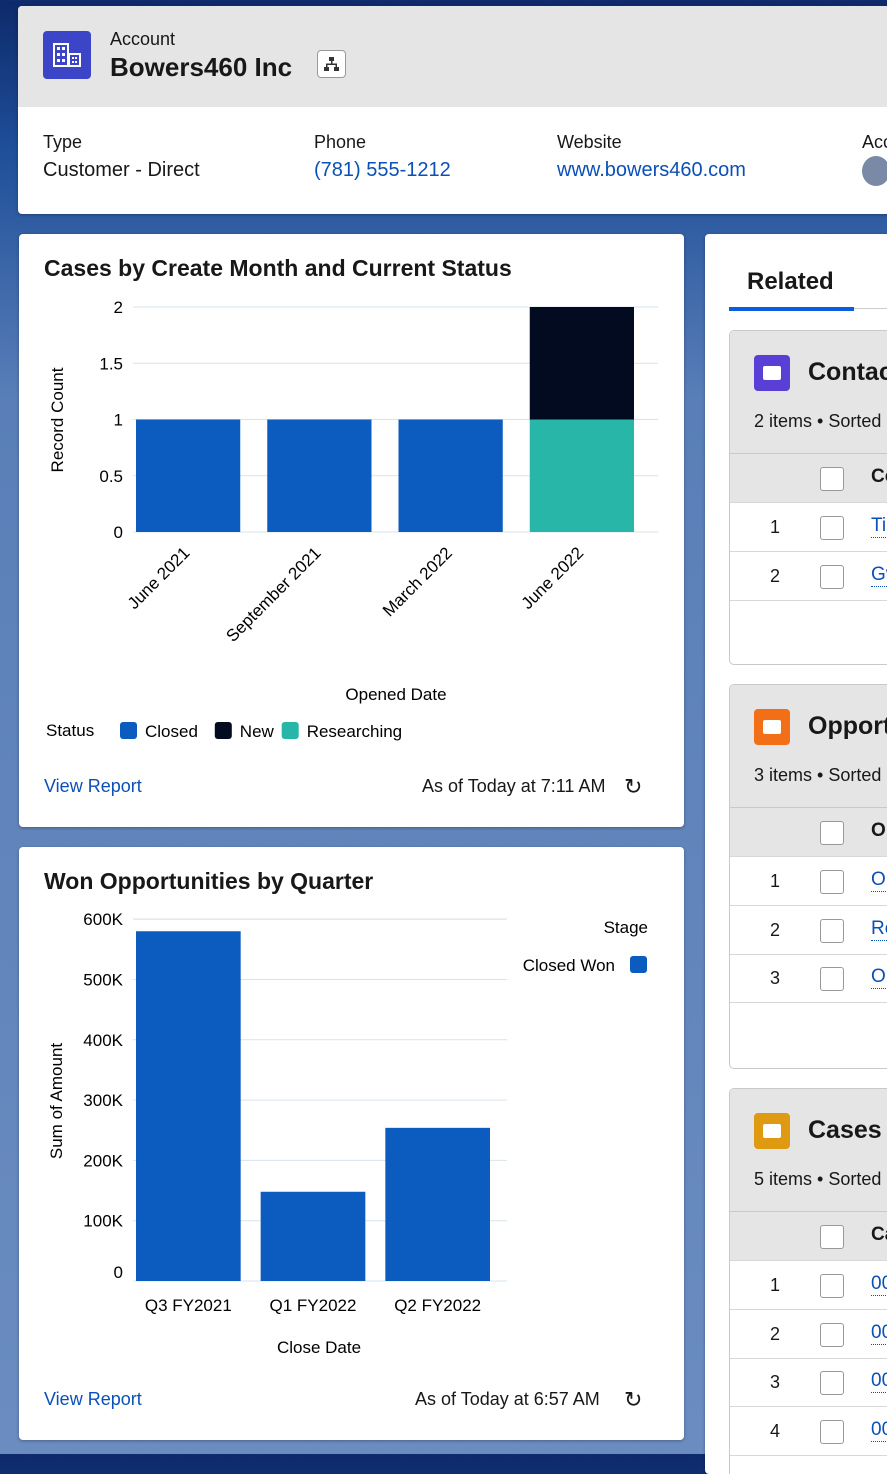  Describe the element at coordinates (354, 731) in the screenshot. I see `legend-label: Researching` at that location.